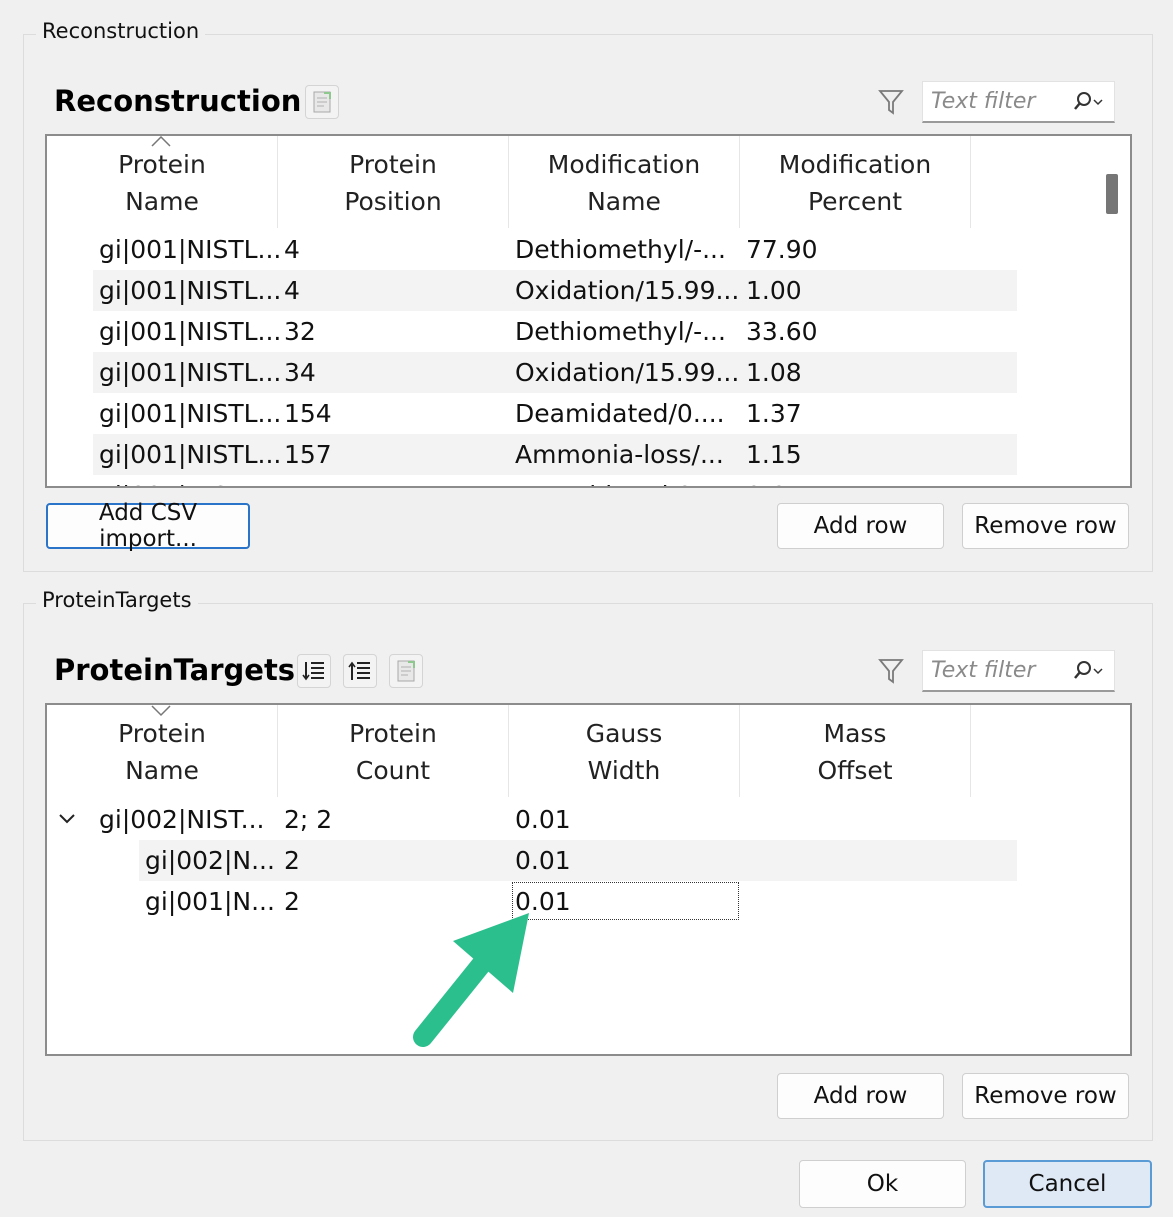 The height and width of the screenshot is (1217, 1173). I want to click on tree-row-child: gi|001|N... 2 0.01, so click(578, 901).